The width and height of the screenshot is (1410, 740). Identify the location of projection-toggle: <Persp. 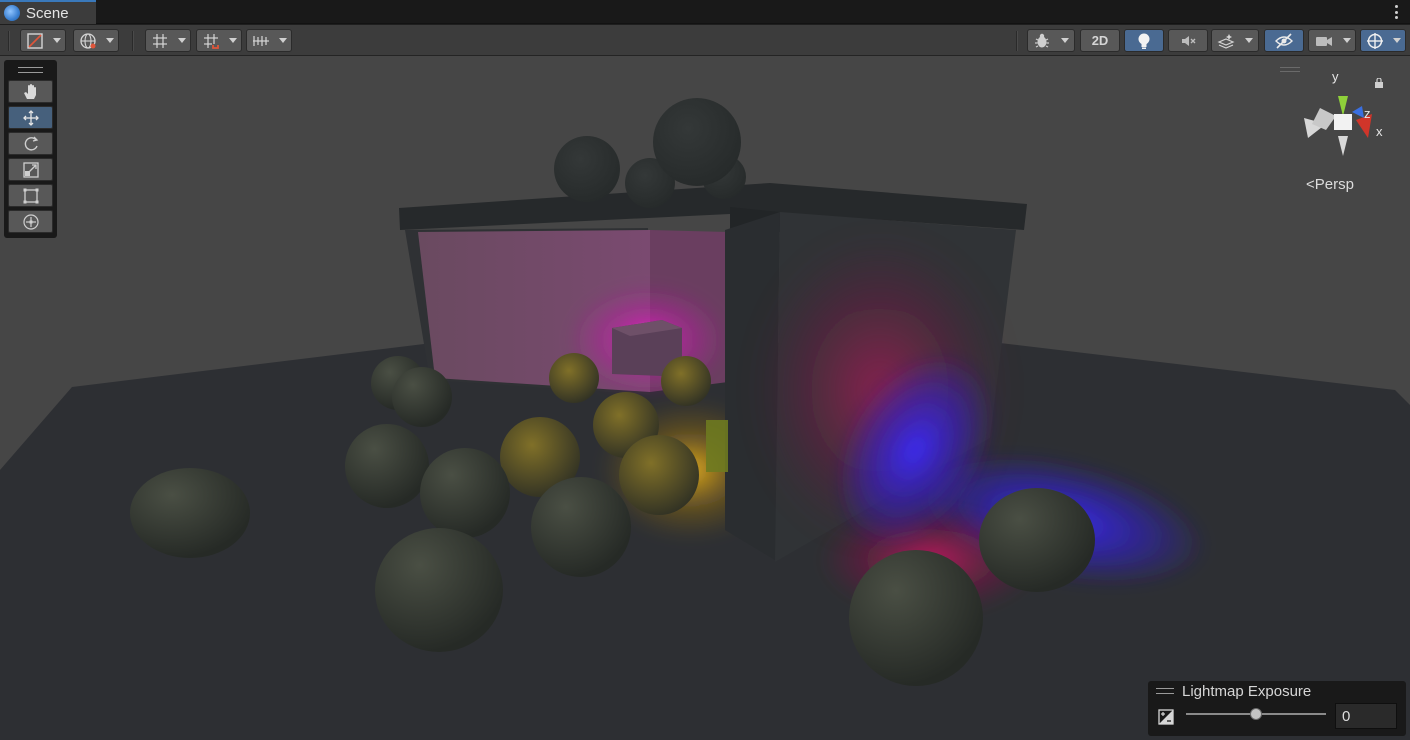
(1330, 184).